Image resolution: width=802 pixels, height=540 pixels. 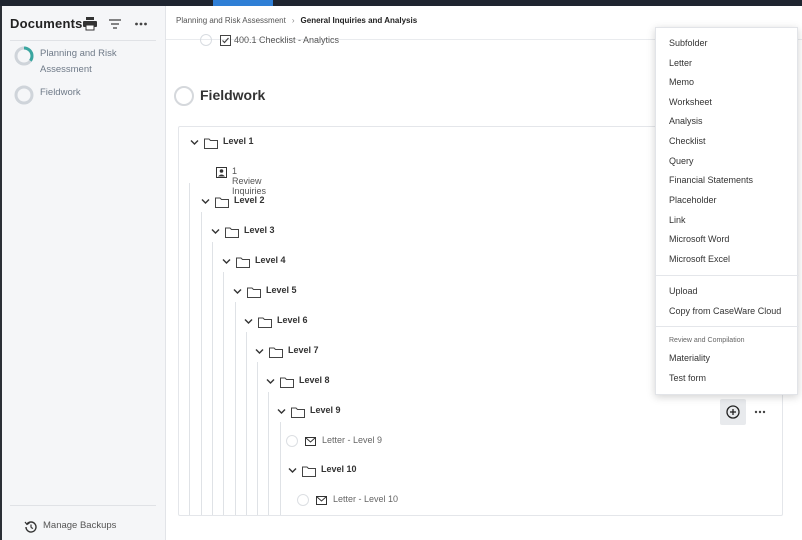 What do you see at coordinates (78, 61) in the screenshot?
I see `sidebar-item-label: Planning and Risk Assessment` at bounding box center [78, 61].